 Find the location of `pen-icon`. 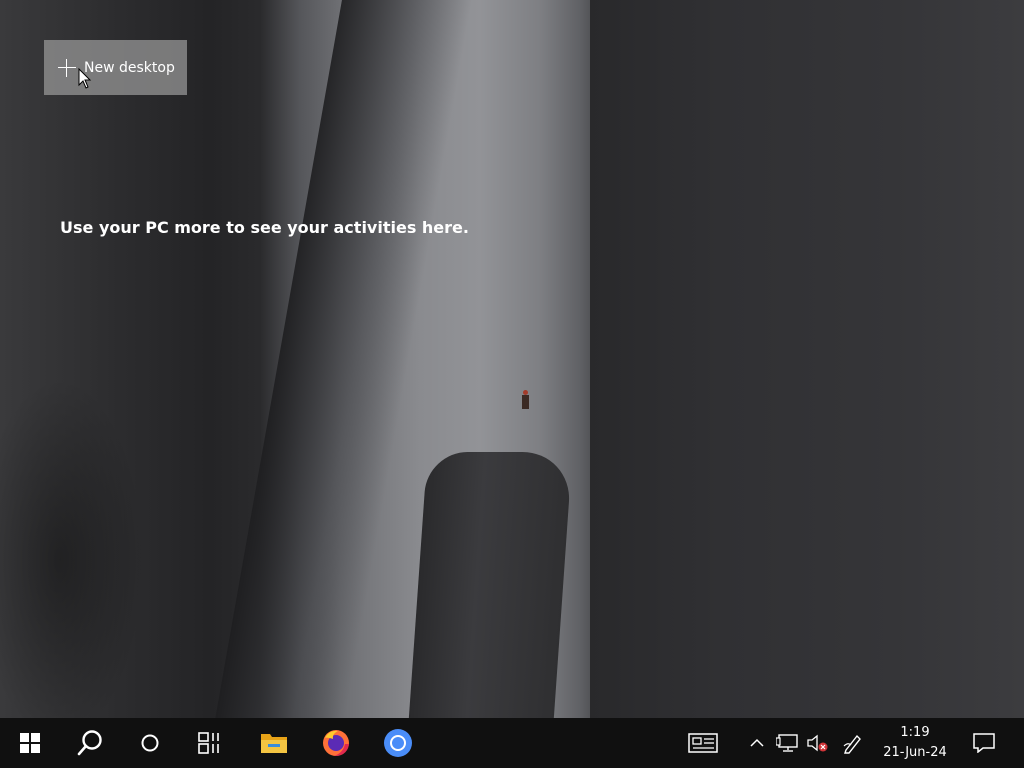

pen-icon is located at coordinates (852, 744).